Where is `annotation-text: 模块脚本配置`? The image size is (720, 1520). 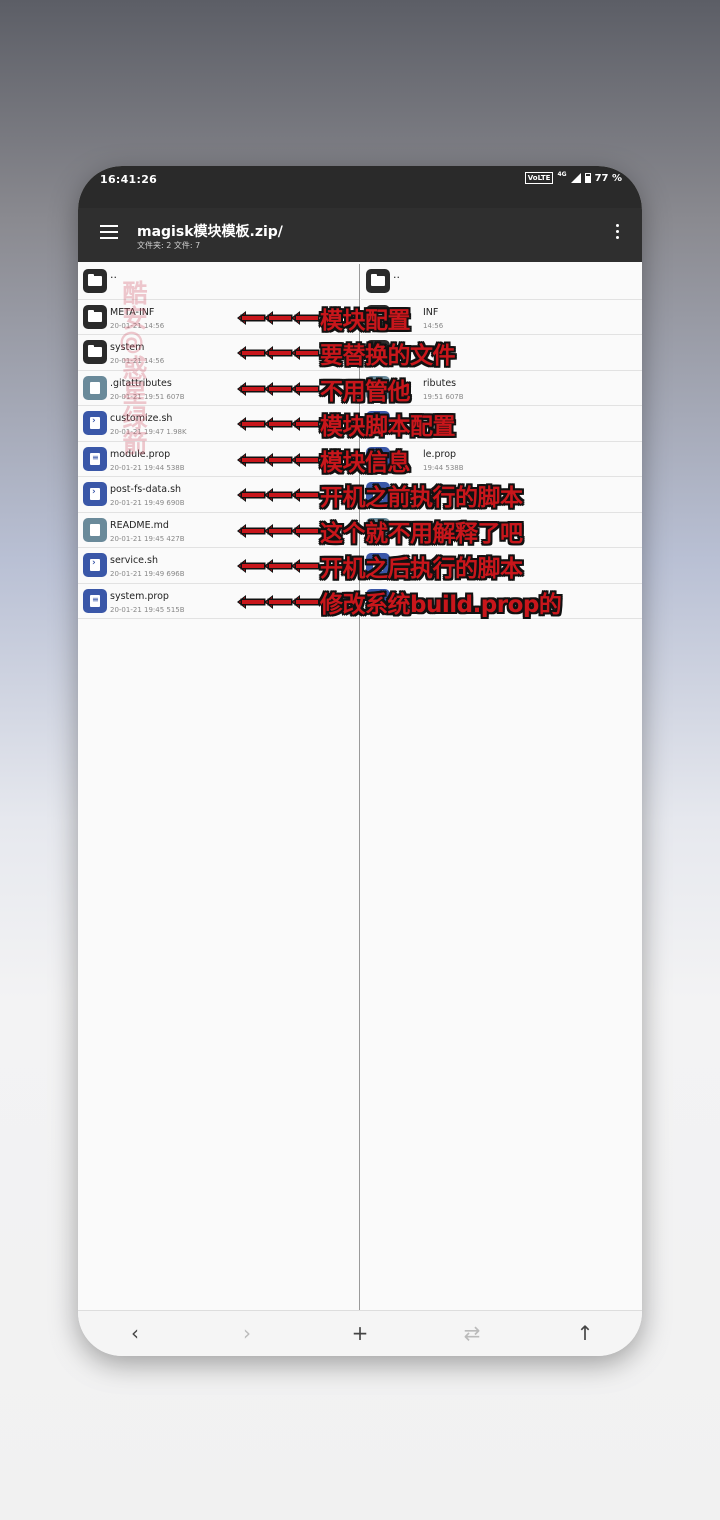
annotation-text: 模块脚本配置 is located at coordinates (388, 427).